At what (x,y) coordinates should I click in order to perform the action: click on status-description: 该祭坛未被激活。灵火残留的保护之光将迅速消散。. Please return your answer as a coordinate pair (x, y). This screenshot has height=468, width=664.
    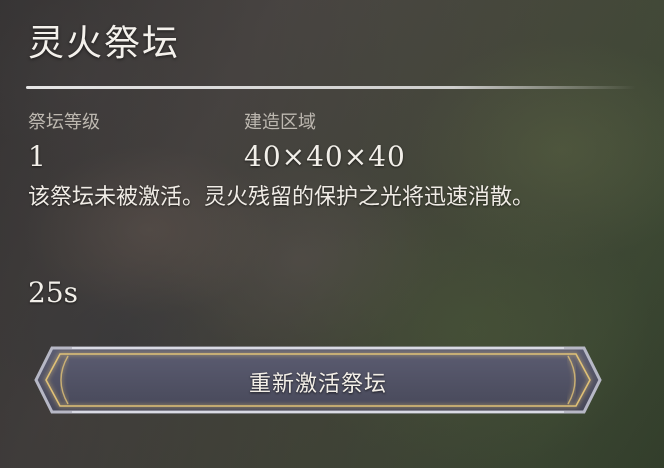
    Looking at the image, I should click on (281, 197).